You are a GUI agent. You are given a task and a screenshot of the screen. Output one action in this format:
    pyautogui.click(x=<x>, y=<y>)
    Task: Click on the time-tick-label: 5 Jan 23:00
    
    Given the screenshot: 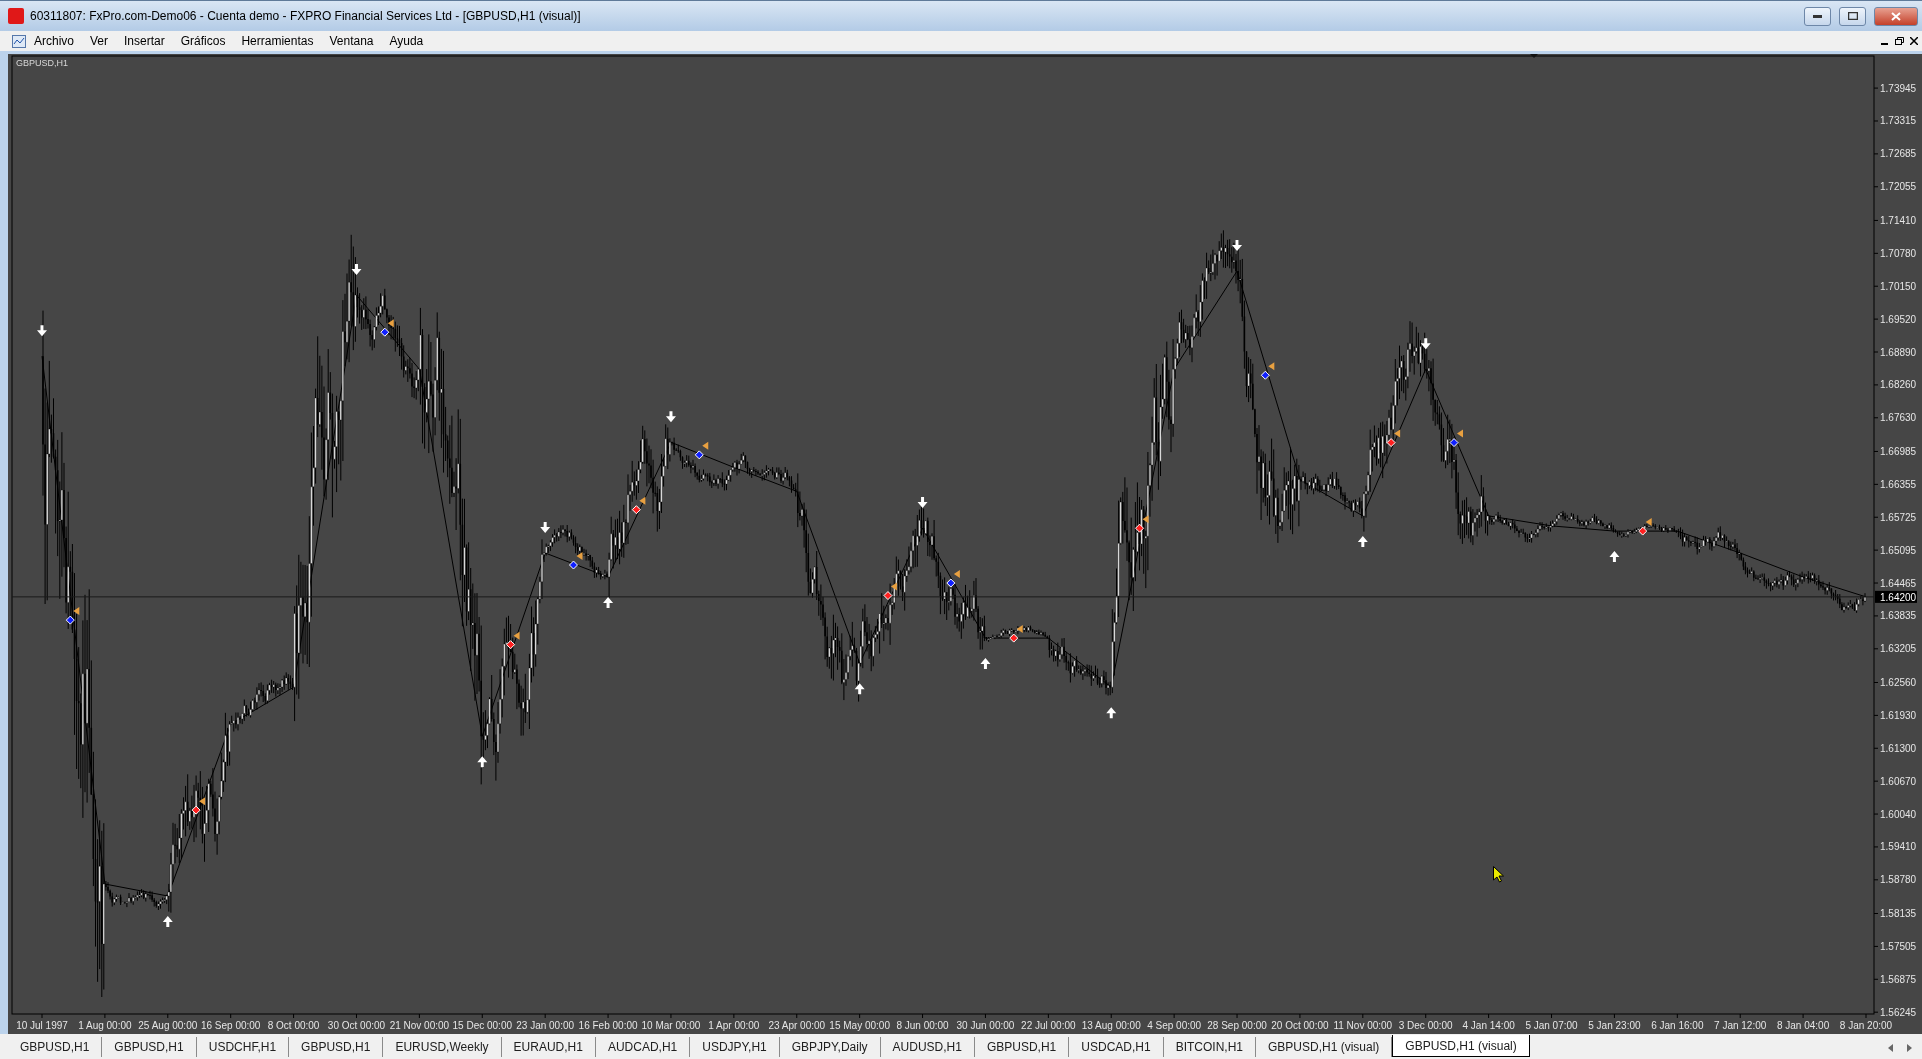 What is the action you would take?
    pyautogui.click(x=1614, y=1025)
    